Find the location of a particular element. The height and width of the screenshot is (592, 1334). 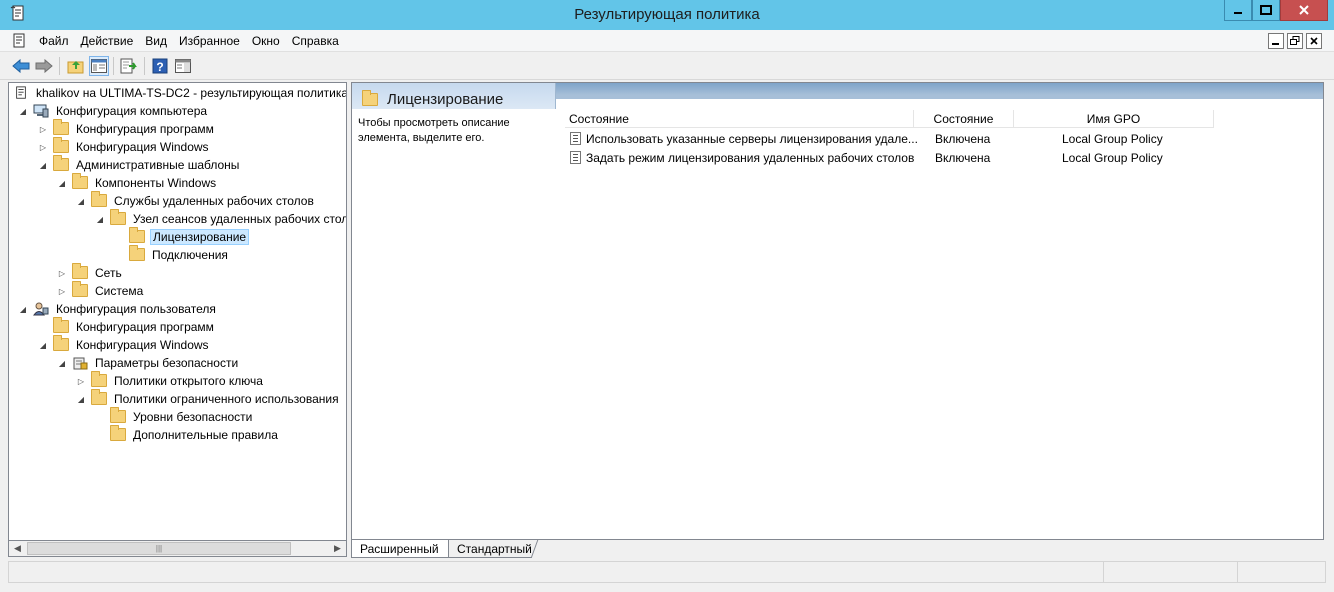

tree-node-windows-settings: ▷ Конфигурация Windows is located at coordinates (124, 146).